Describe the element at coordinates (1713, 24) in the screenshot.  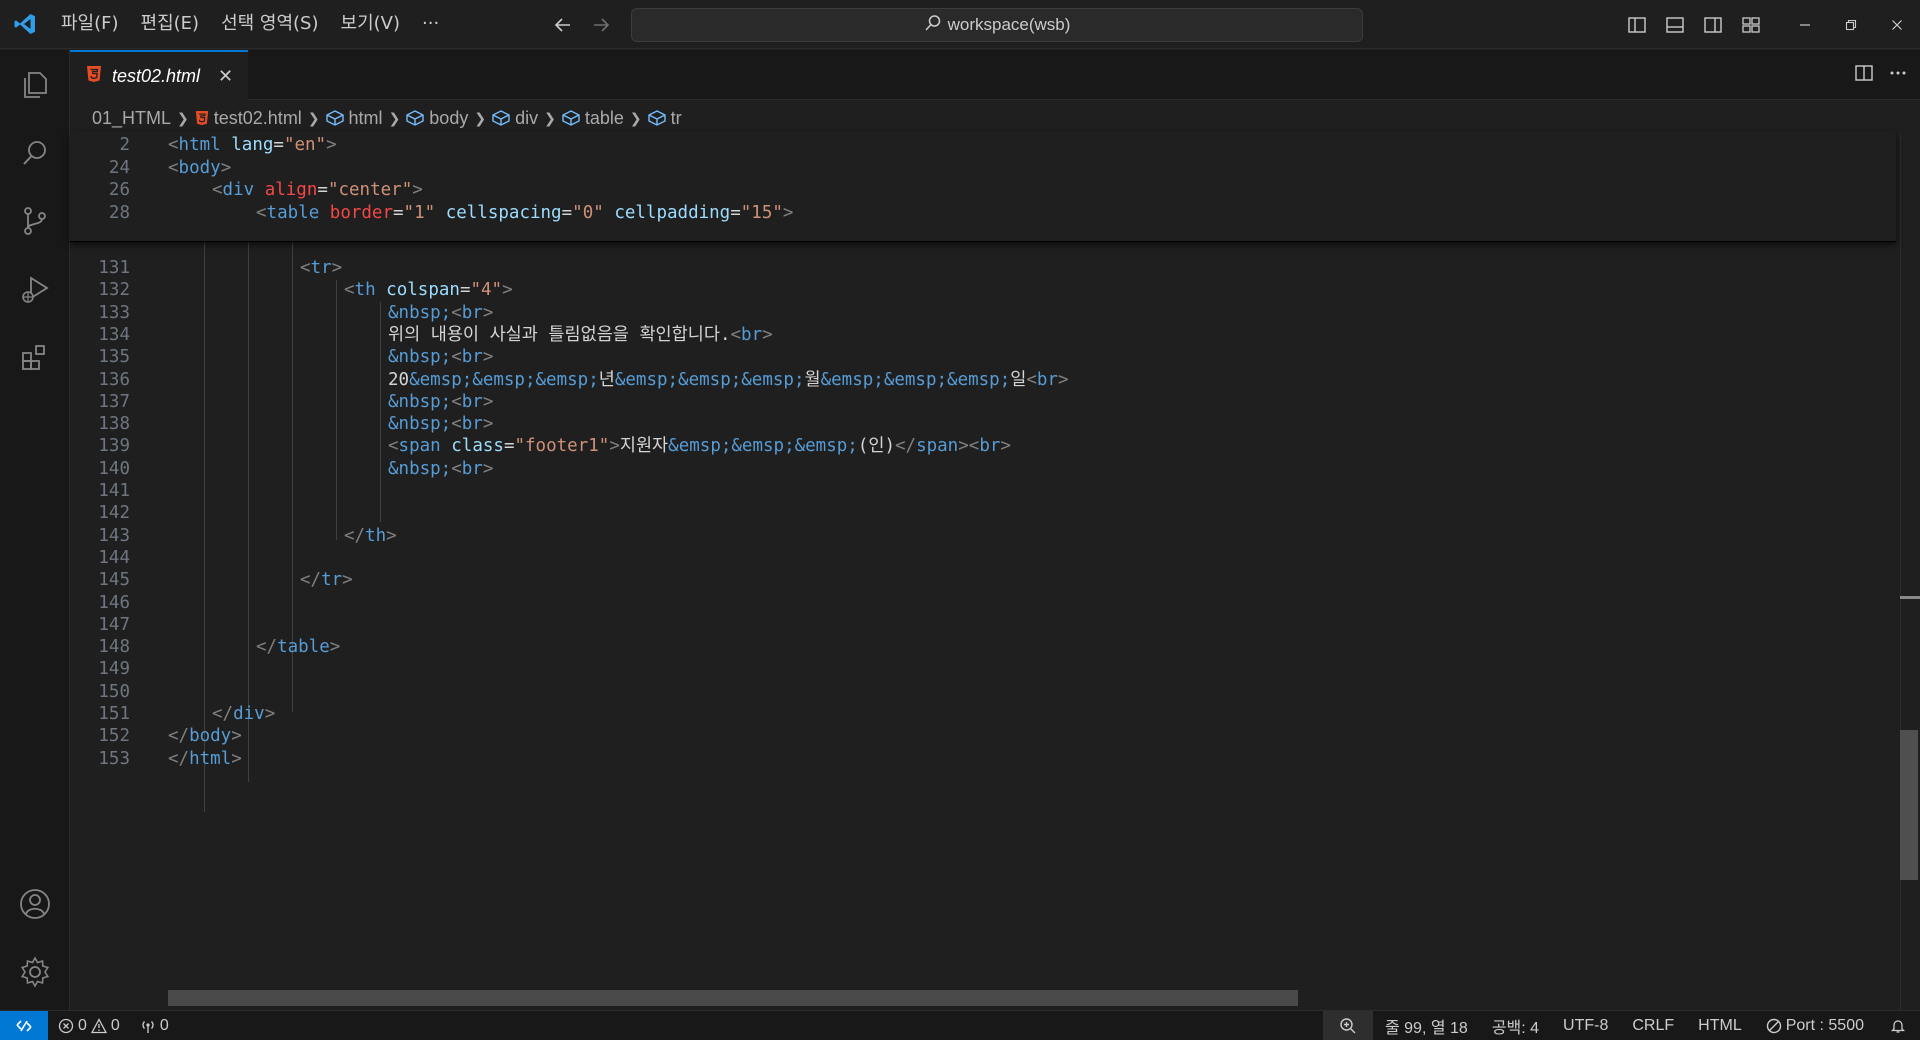
I see `toggle-secondary-sidebar-icon` at that location.